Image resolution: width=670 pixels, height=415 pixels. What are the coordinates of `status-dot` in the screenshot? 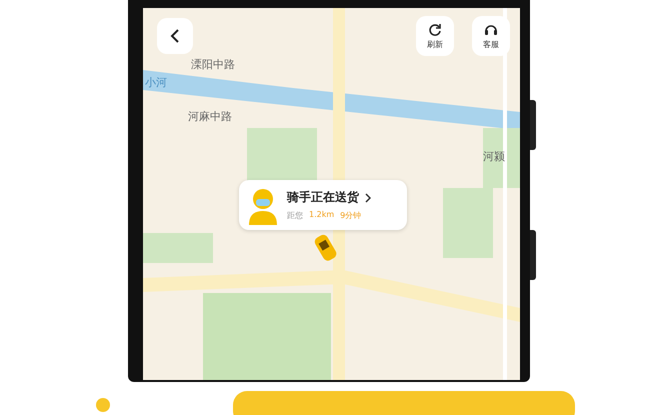 It's located at (103, 405).